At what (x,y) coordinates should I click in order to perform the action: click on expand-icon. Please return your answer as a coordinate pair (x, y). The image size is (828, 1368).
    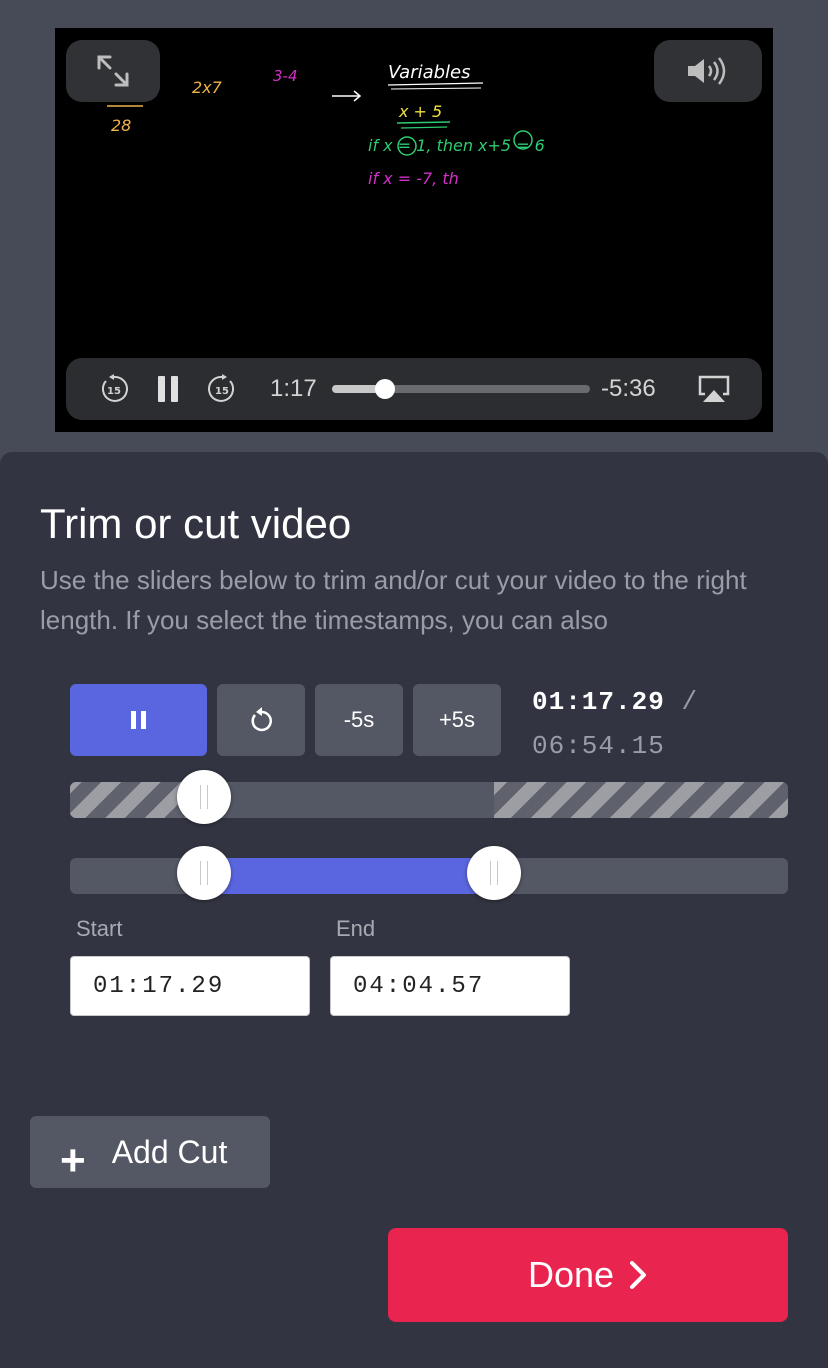
    Looking at the image, I should click on (113, 71).